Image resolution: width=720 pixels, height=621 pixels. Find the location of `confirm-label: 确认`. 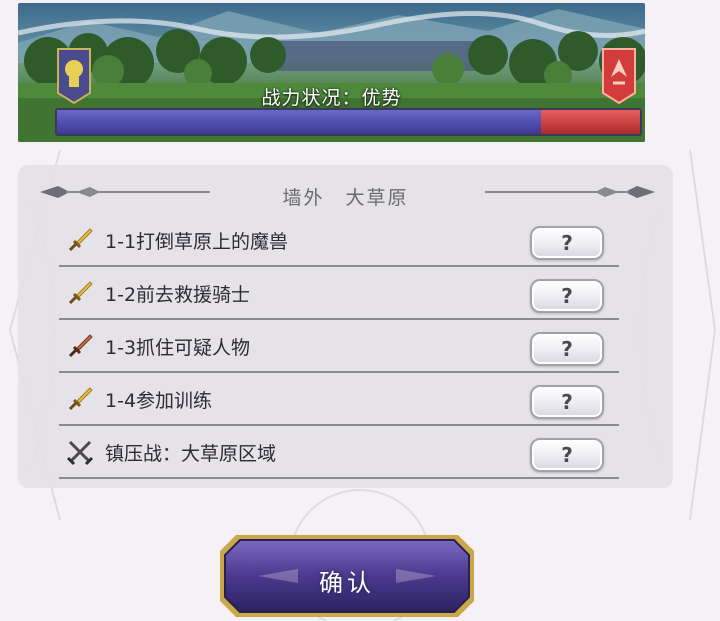

confirm-label: 确认 is located at coordinates (347, 583).